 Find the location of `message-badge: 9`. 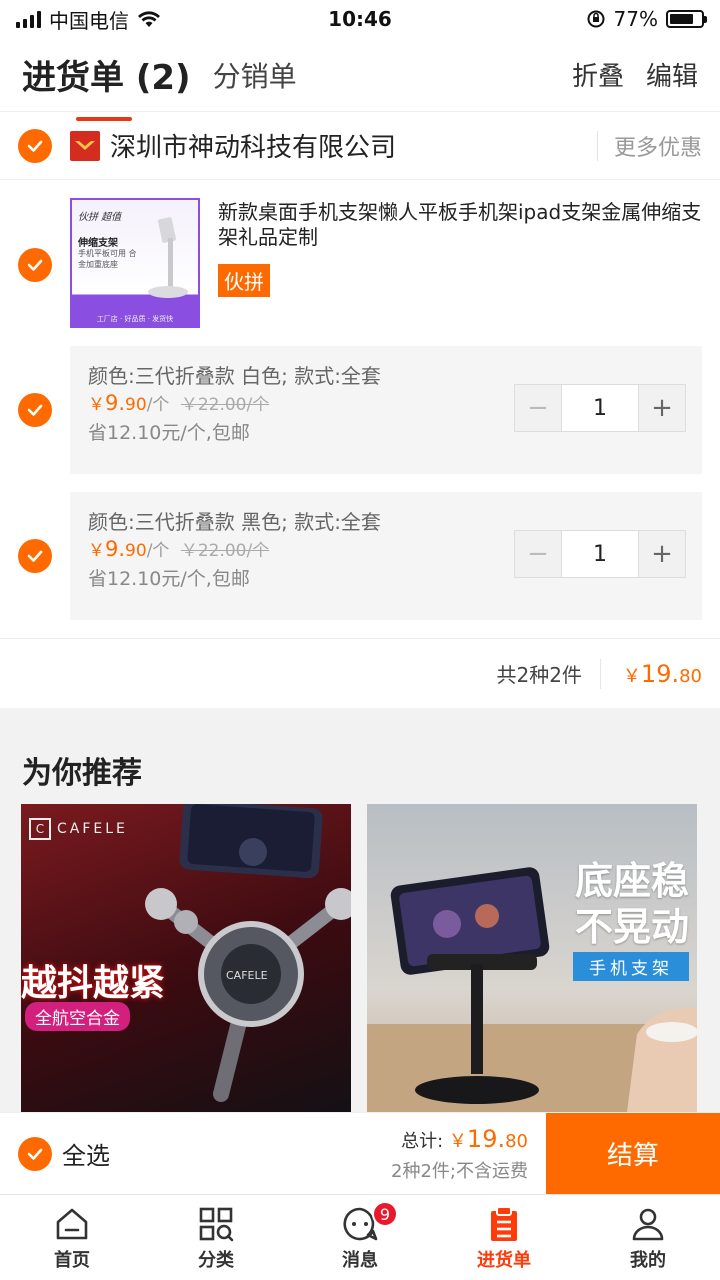

message-badge: 9 is located at coordinates (385, 1214).